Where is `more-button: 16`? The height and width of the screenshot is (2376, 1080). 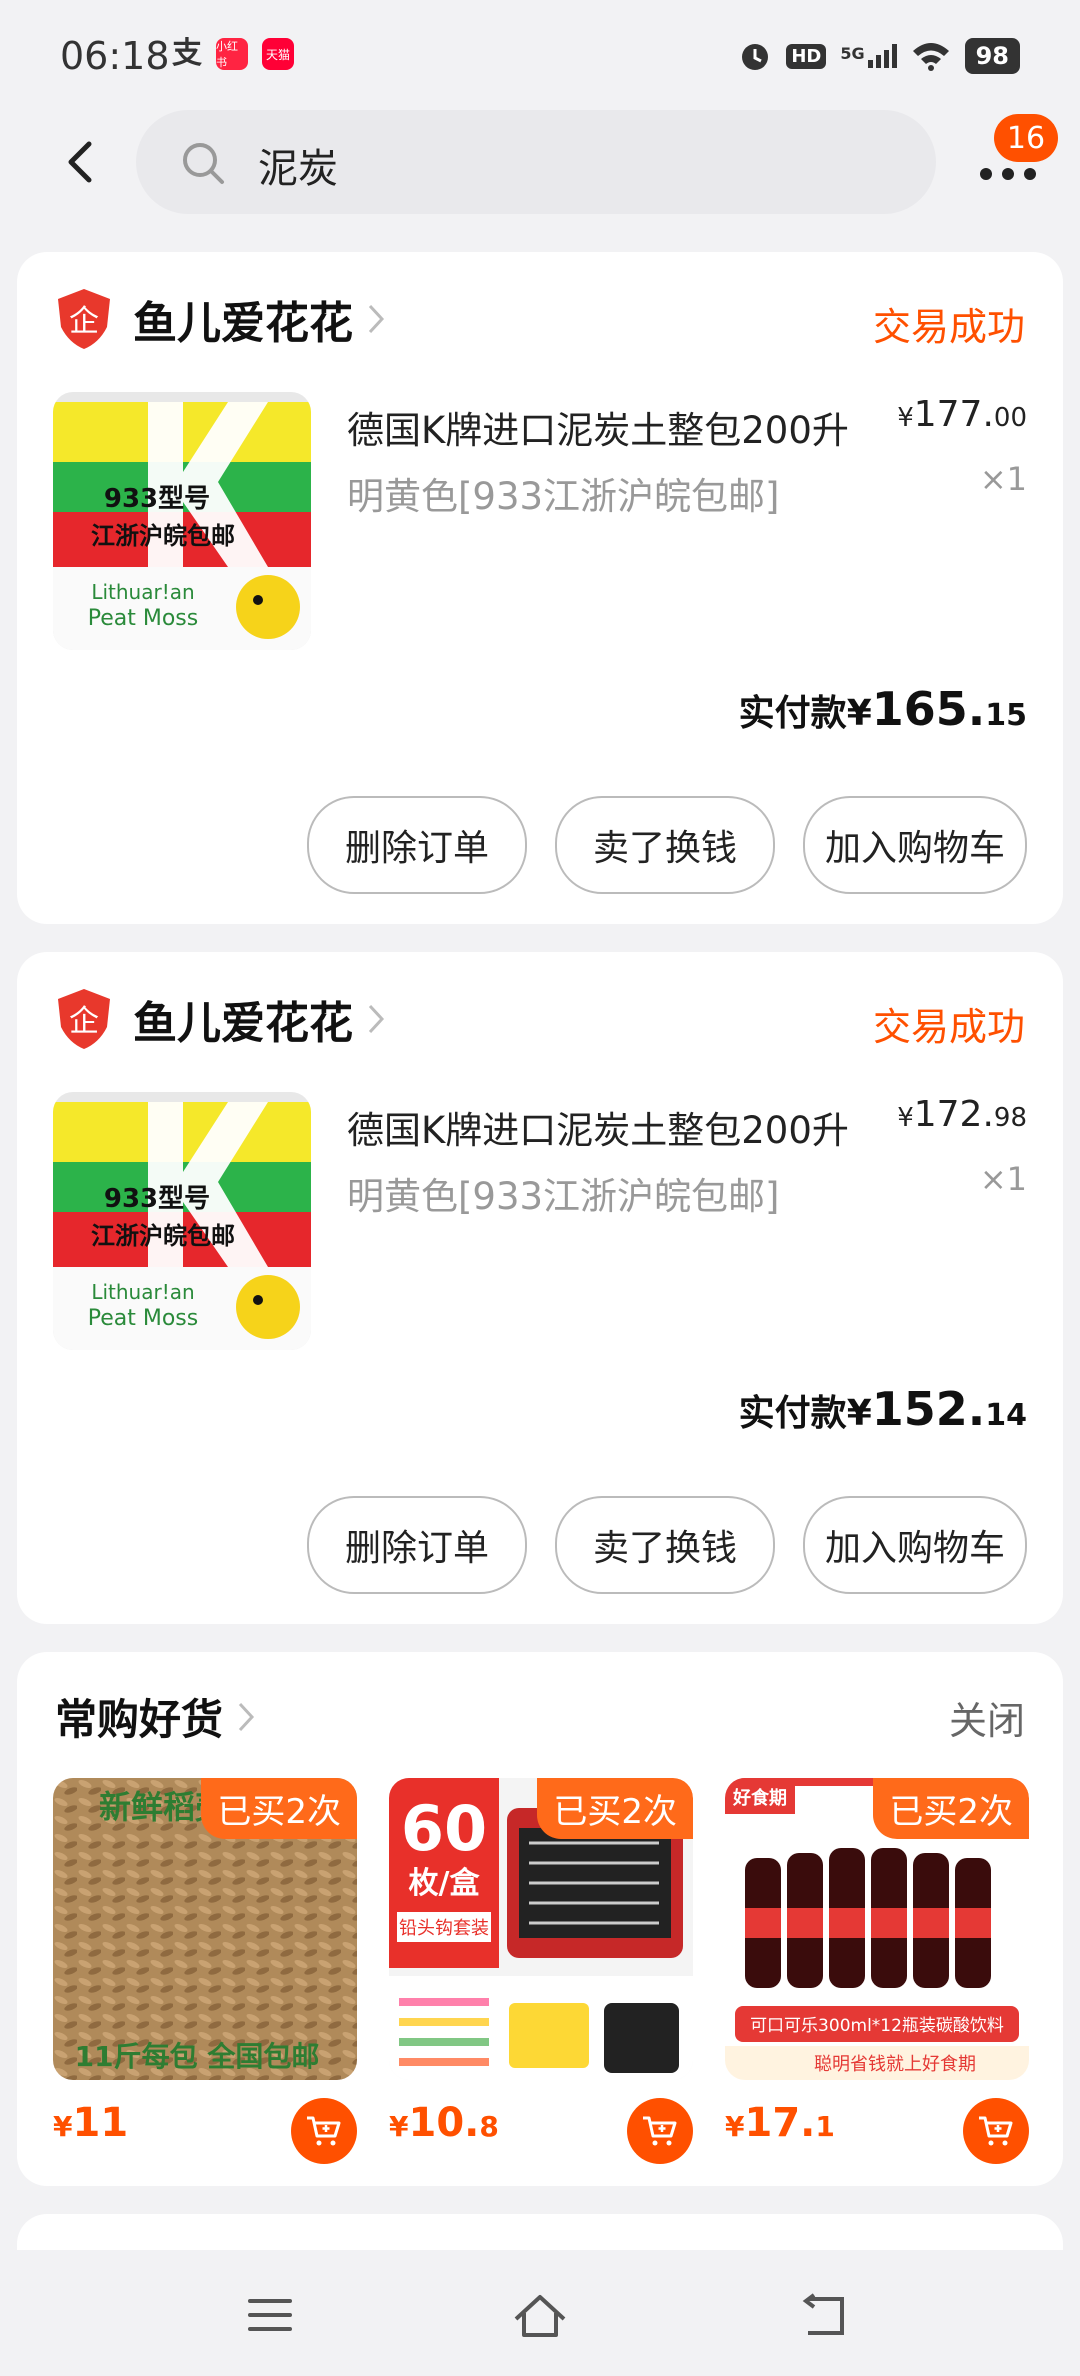 more-button: 16 is located at coordinates (1014, 157).